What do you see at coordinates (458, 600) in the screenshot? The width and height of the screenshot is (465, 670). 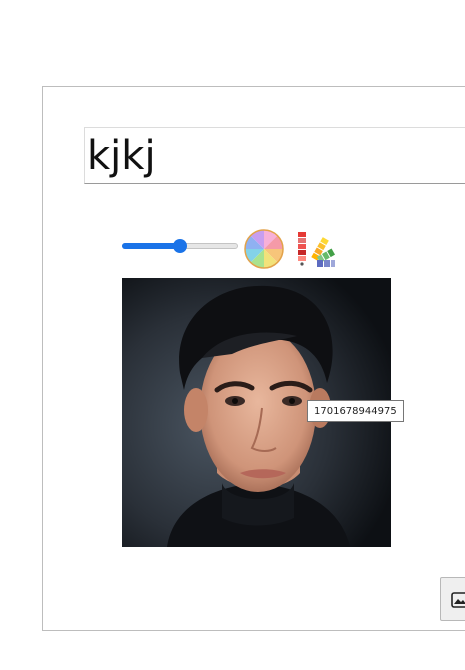 I see `image-icon` at bounding box center [458, 600].